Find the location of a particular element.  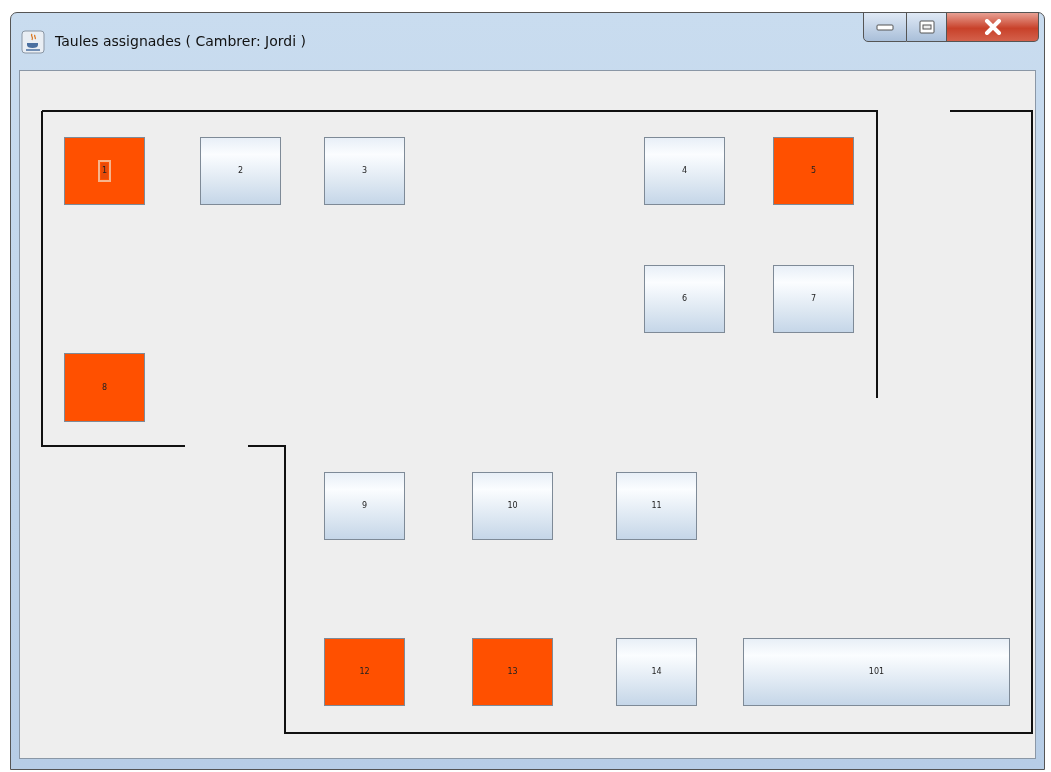

maximize-button is located at coordinates (927, 27).